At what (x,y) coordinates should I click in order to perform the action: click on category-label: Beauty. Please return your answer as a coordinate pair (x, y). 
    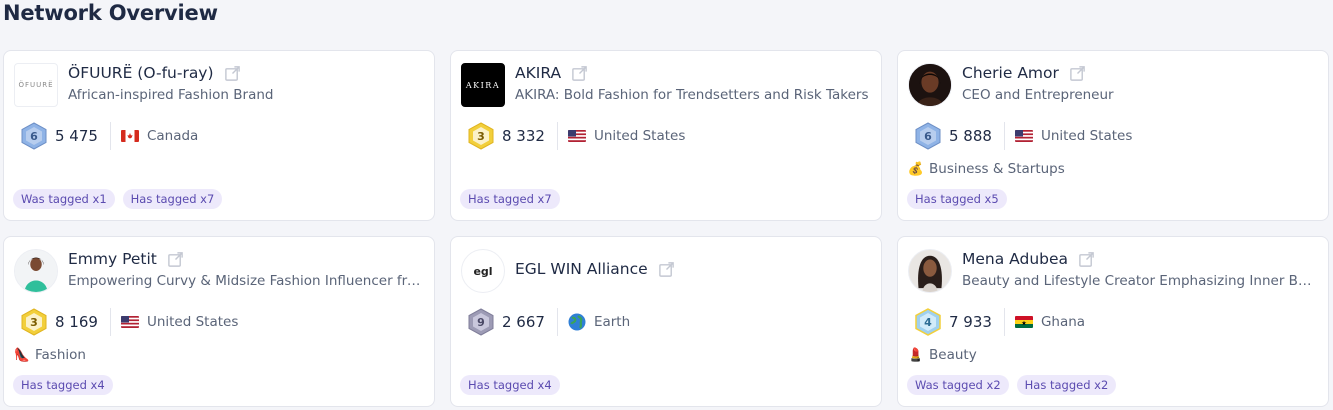
    Looking at the image, I should click on (953, 355).